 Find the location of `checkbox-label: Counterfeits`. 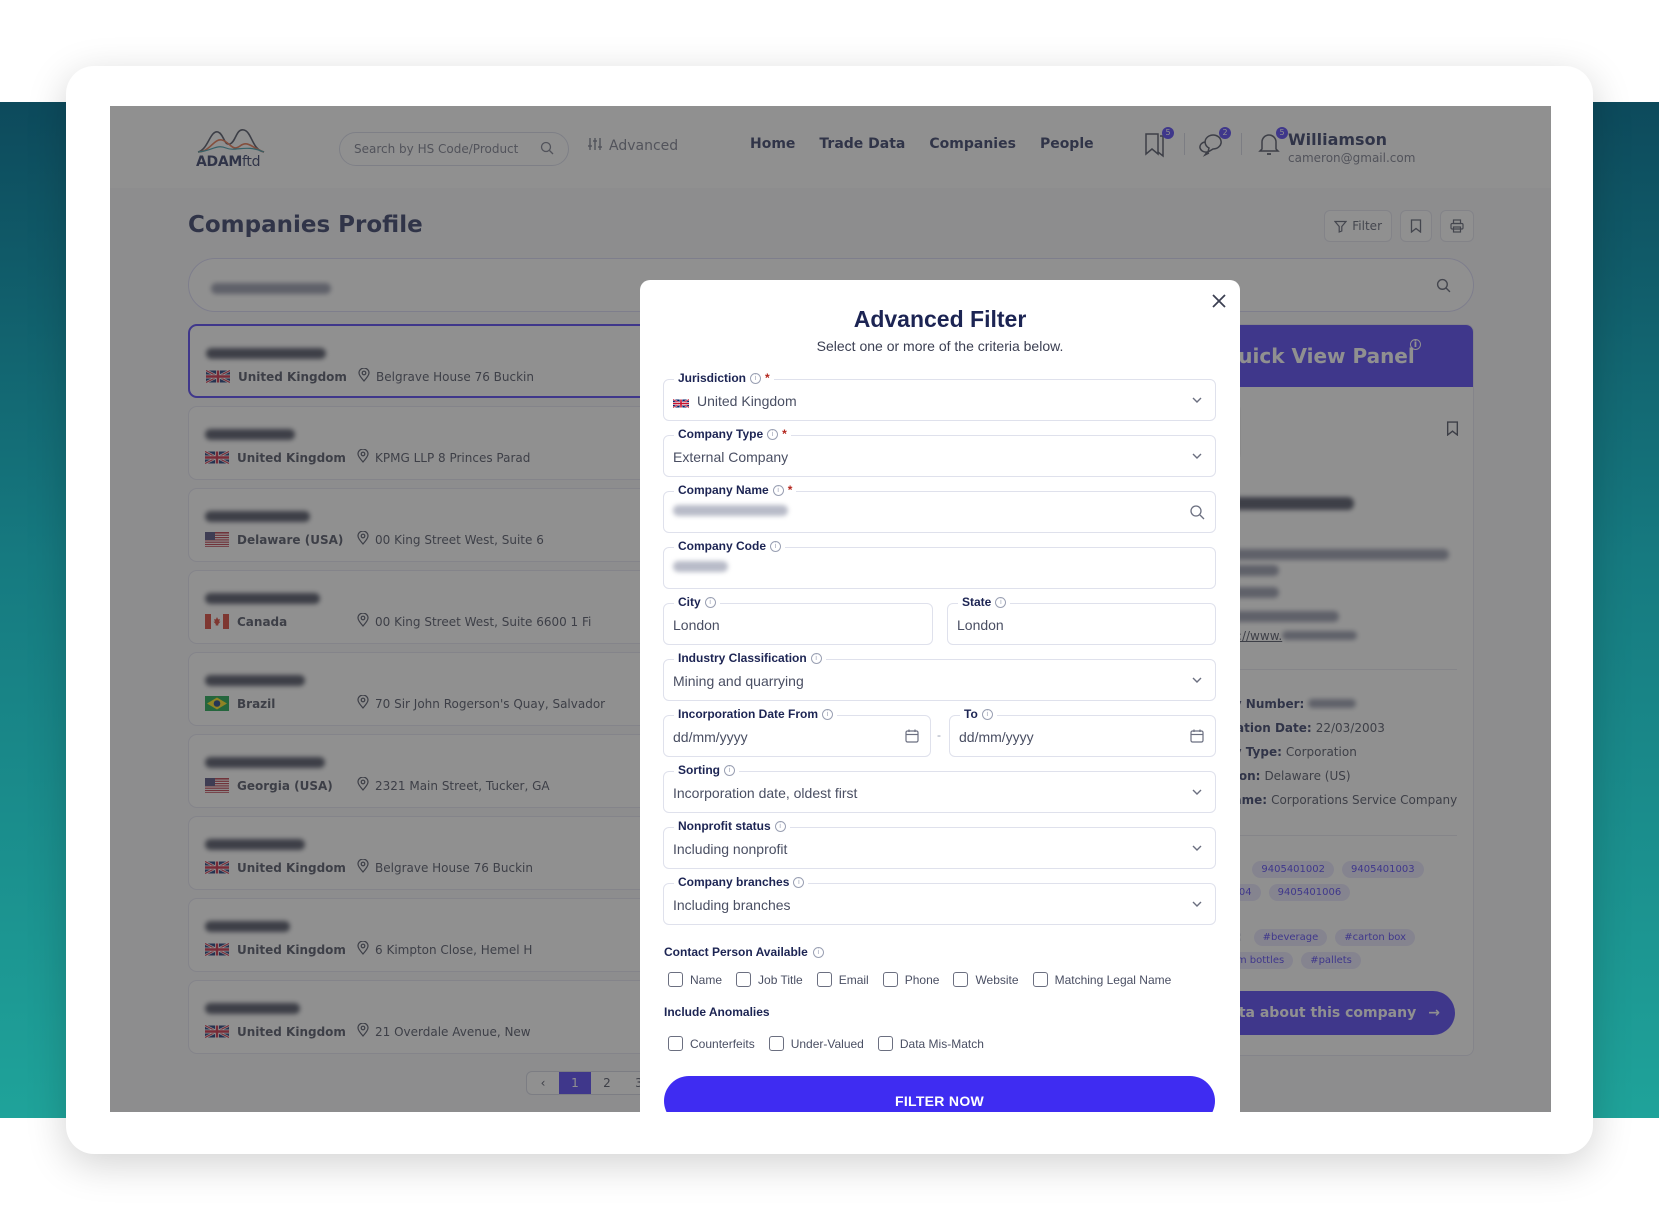

checkbox-label: Counterfeits is located at coordinates (722, 1043).